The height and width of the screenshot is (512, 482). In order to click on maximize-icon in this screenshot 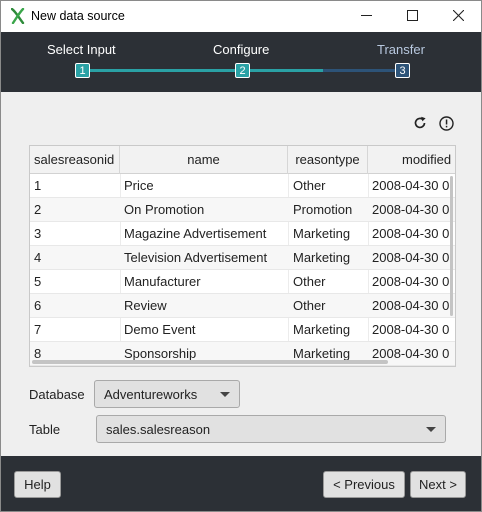, I will do `click(412, 16)`.